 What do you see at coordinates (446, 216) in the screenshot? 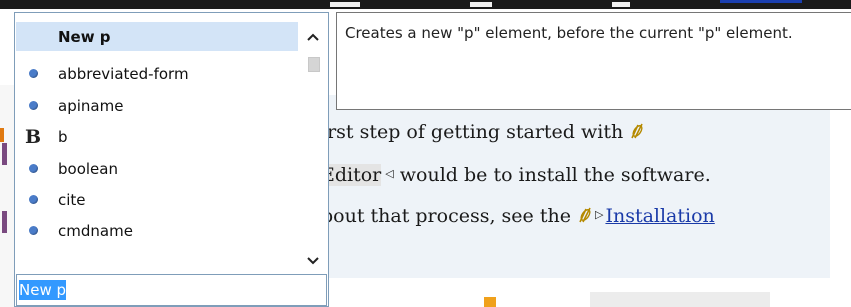
I see `document-line-3-prefix: bout that process, see the` at bounding box center [446, 216].